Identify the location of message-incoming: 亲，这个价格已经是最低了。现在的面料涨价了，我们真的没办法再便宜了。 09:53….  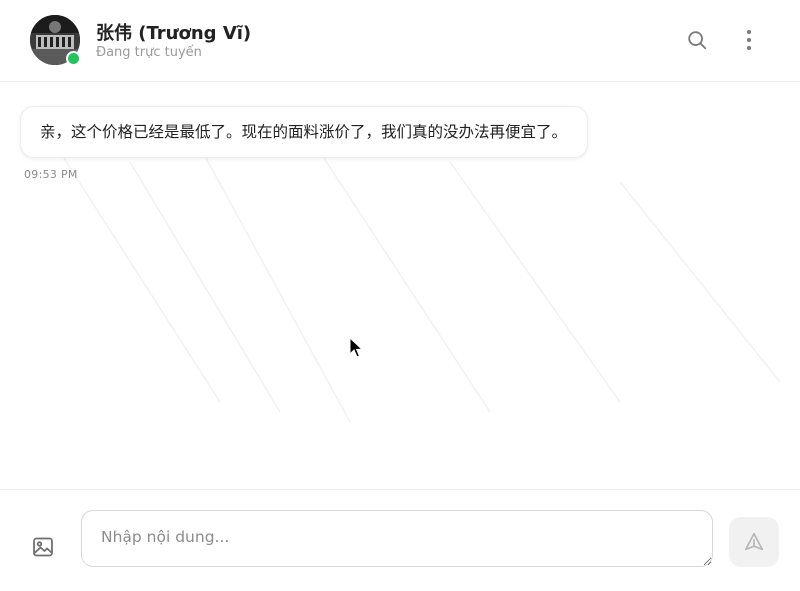
(304, 143).